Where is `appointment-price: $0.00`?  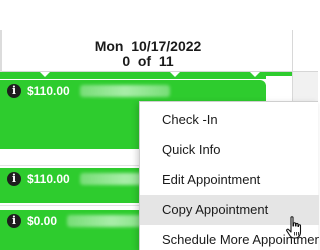 appointment-price: $0.00 is located at coordinates (42, 221).